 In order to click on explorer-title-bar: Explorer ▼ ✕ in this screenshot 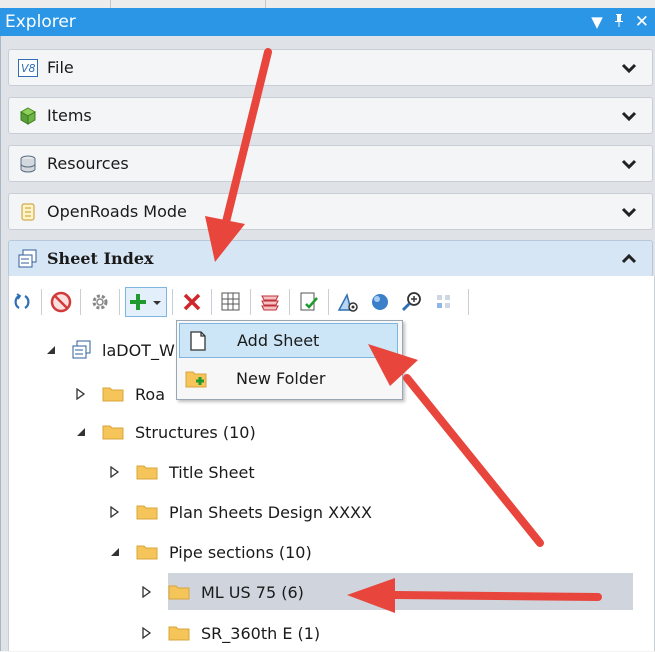, I will do `click(327, 22)`.